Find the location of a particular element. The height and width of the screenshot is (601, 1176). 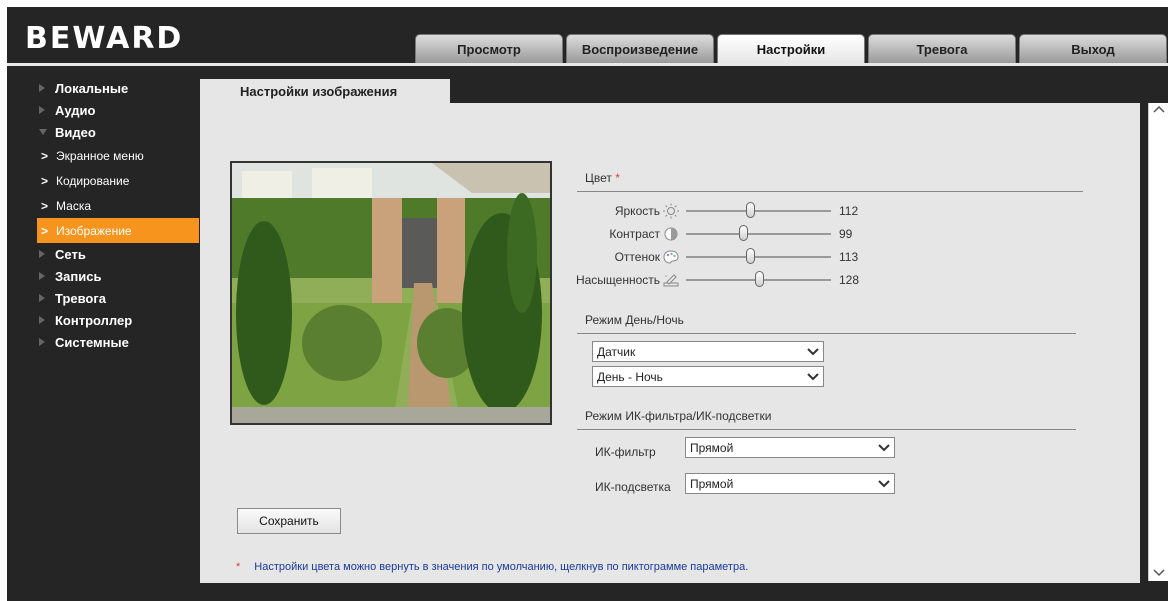

contrast-value: 99 is located at coordinates (846, 234).